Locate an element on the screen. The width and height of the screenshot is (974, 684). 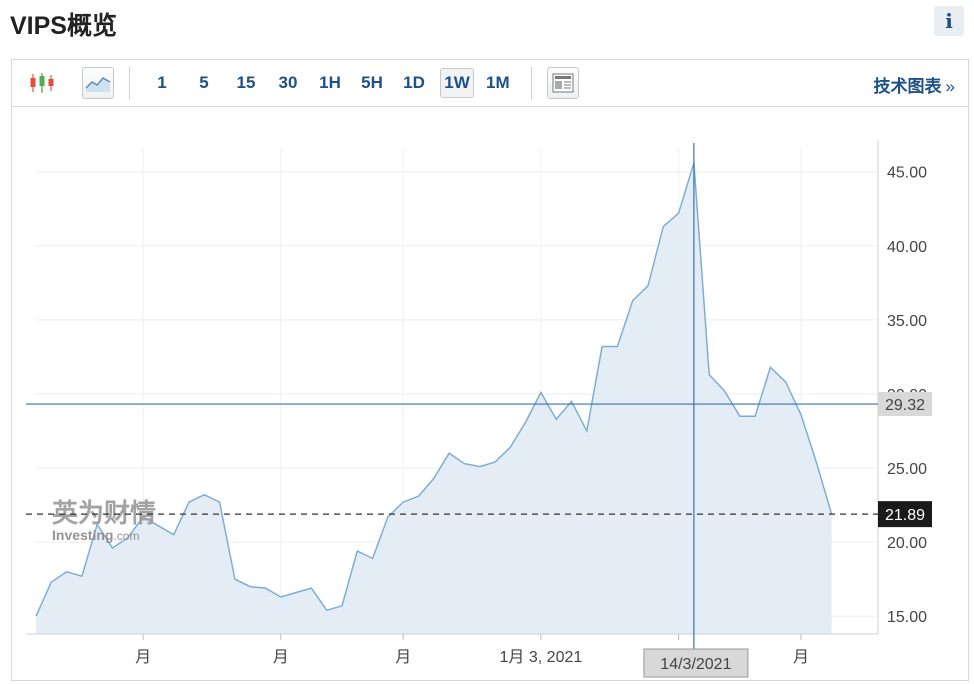
y-tick-label: 40.00 is located at coordinates (907, 247).